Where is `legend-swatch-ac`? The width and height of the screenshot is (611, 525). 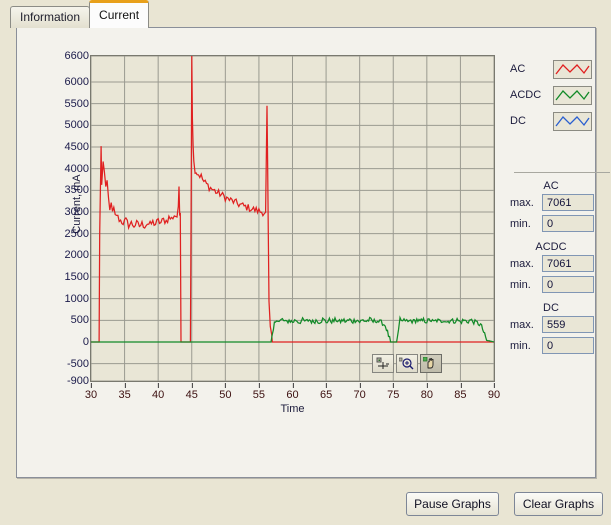
legend-swatch-ac is located at coordinates (572, 69).